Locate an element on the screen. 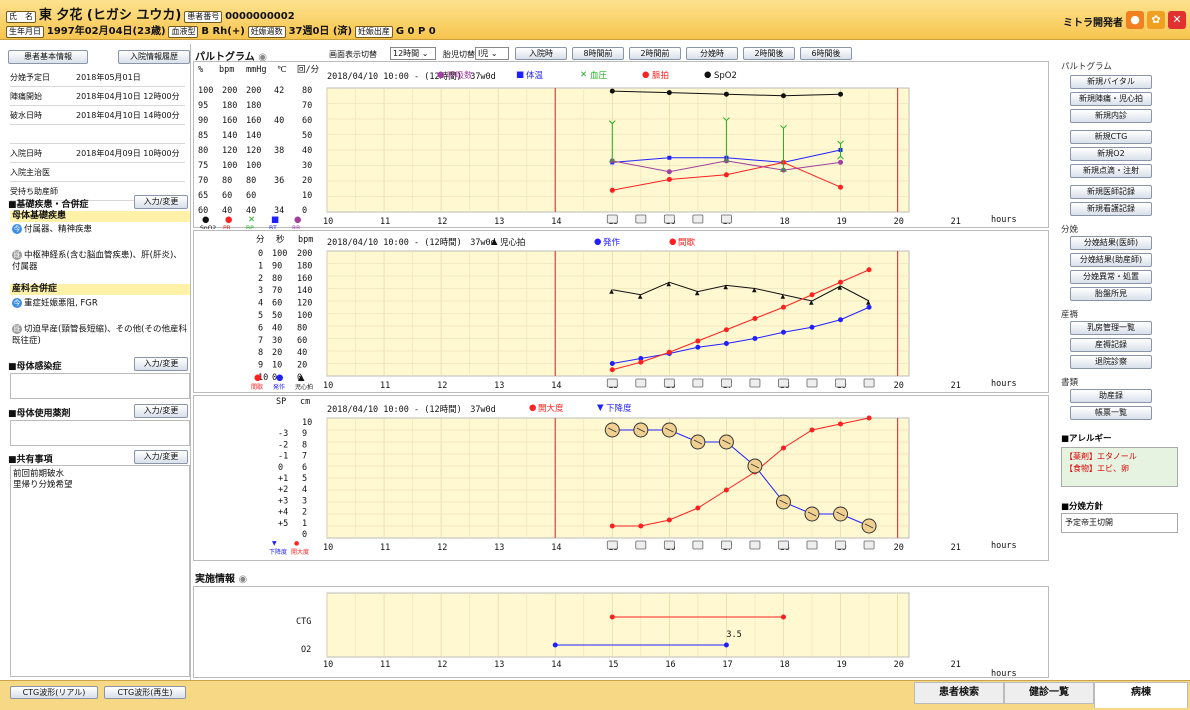 Image resolution: width=1190 pixels, height=710 pixels. fetal-select: Ⅰ児 ⌄ is located at coordinates (492, 53).